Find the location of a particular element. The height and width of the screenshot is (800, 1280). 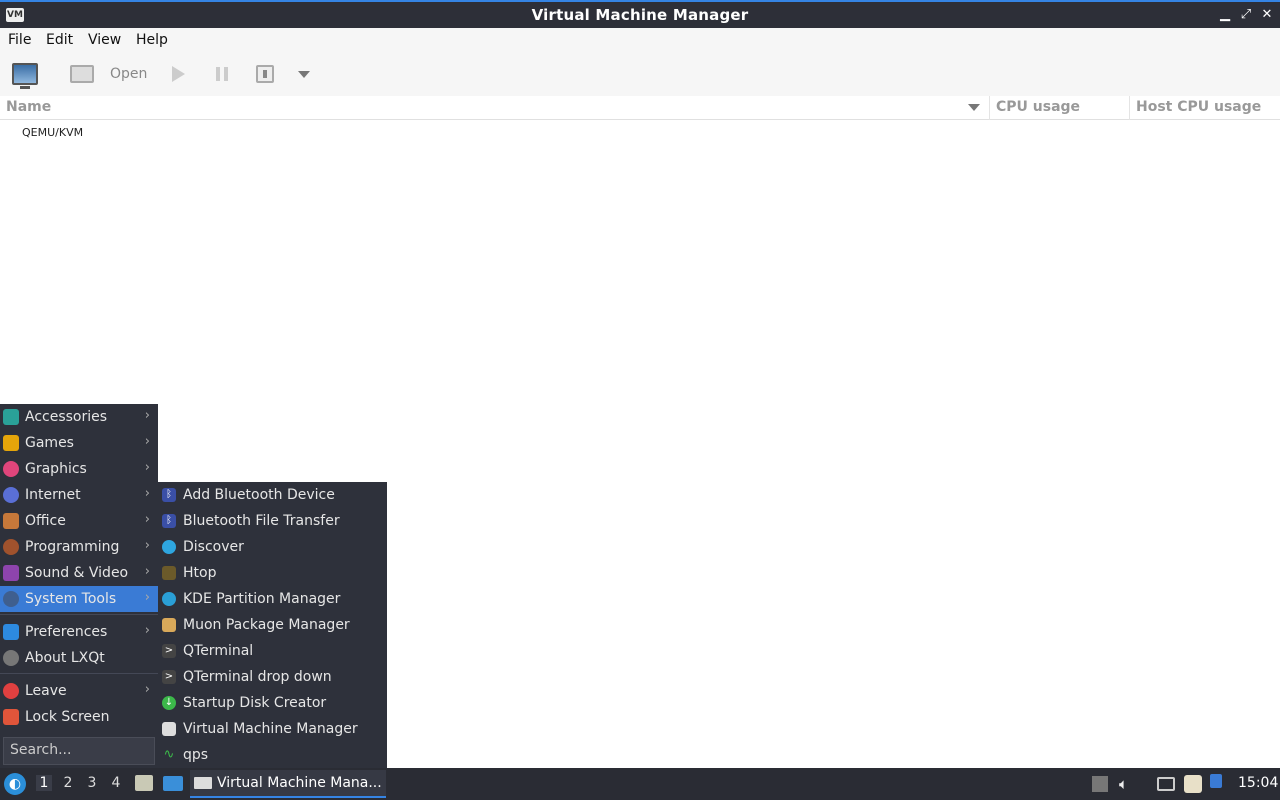

submenu-item-add-bluetooth: ᛒ Add Bluetooth Device is located at coordinates (272, 495).